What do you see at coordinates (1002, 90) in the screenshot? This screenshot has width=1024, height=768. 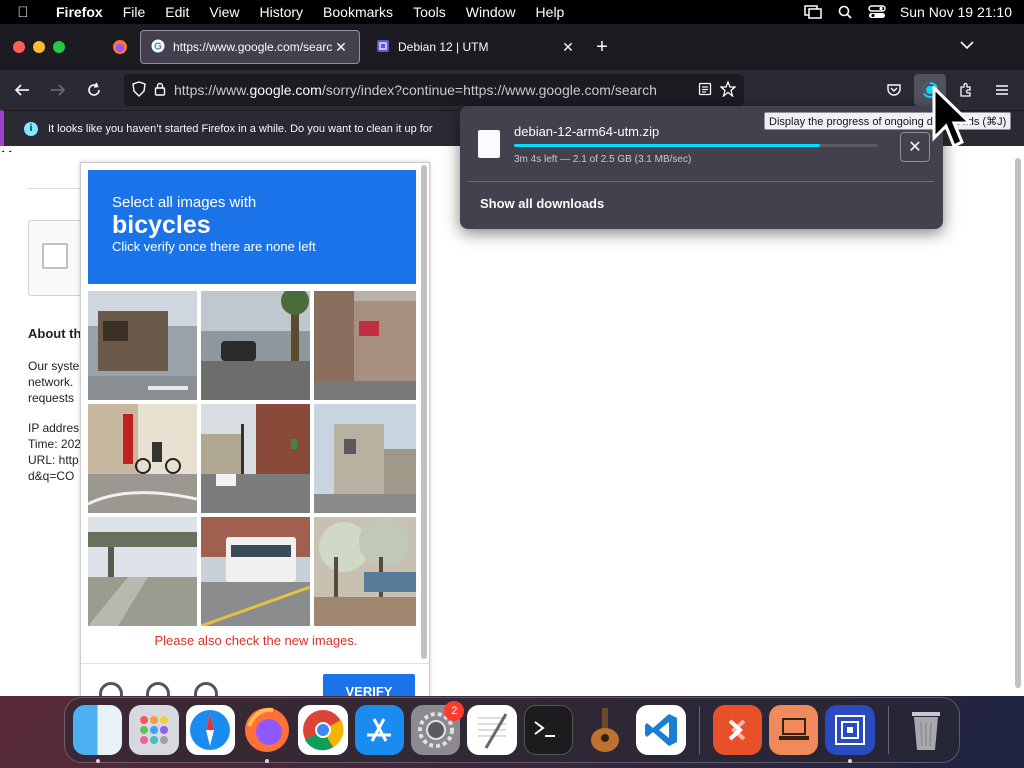 I see `app-menu-hamburger-icon` at bounding box center [1002, 90].